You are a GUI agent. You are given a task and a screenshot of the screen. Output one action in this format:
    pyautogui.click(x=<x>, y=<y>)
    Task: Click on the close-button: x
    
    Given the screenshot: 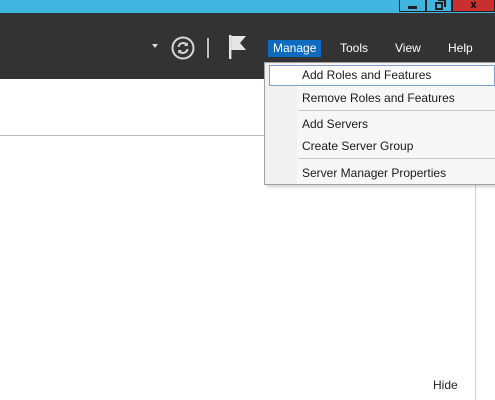 What is the action you would take?
    pyautogui.click(x=473, y=6)
    